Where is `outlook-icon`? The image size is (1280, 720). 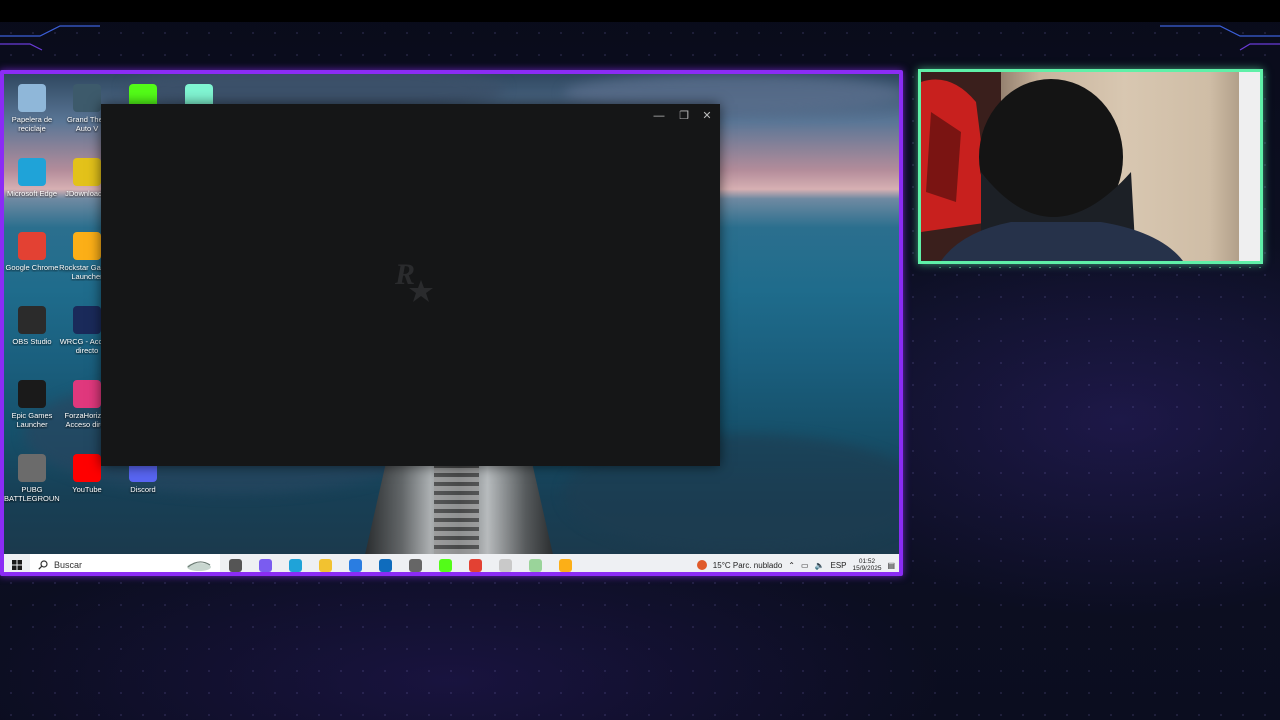 outlook-icon is located at coordinates (385, 565).